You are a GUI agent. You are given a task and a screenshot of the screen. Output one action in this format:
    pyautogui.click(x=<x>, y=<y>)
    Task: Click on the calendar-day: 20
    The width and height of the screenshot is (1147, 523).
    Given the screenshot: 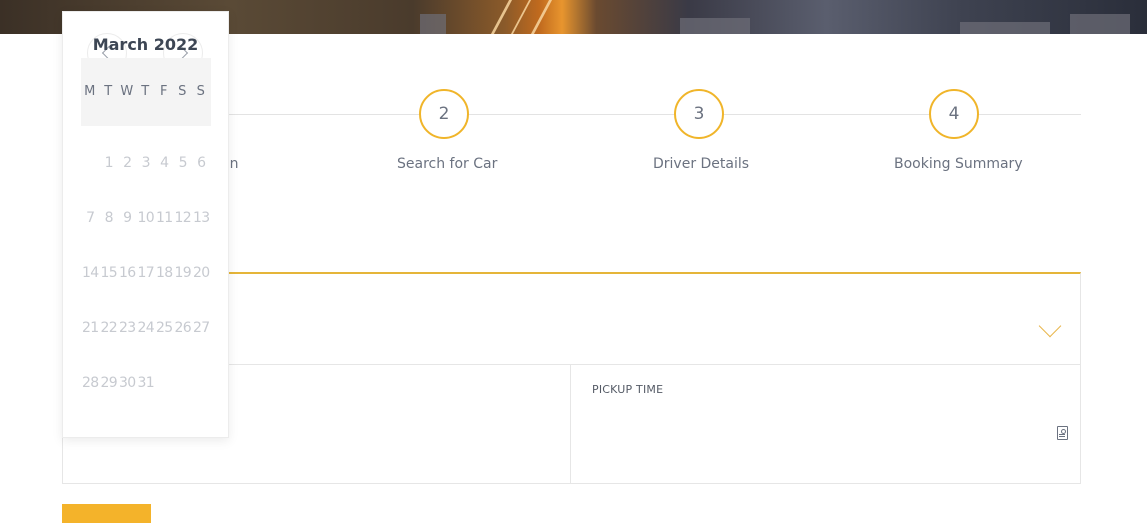 What is the action you would take?
    pyautogui.click(x=201, y=273)
    